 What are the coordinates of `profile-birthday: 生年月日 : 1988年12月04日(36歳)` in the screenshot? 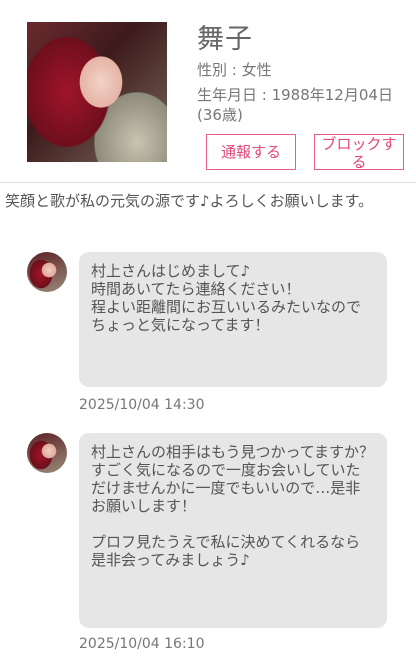 It's located at (295, 105).